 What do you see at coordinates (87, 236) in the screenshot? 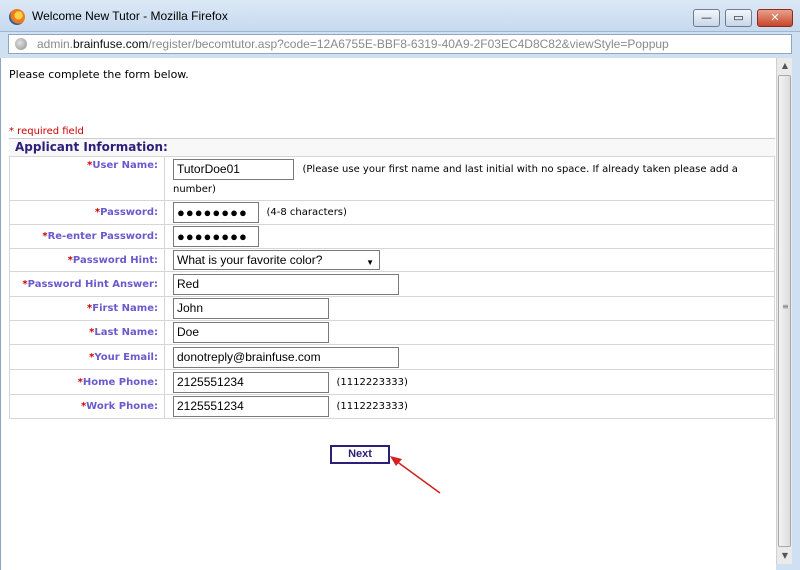
I see `reenter-password-label: *Re-enter Password:` at bounding box center [87, 236].